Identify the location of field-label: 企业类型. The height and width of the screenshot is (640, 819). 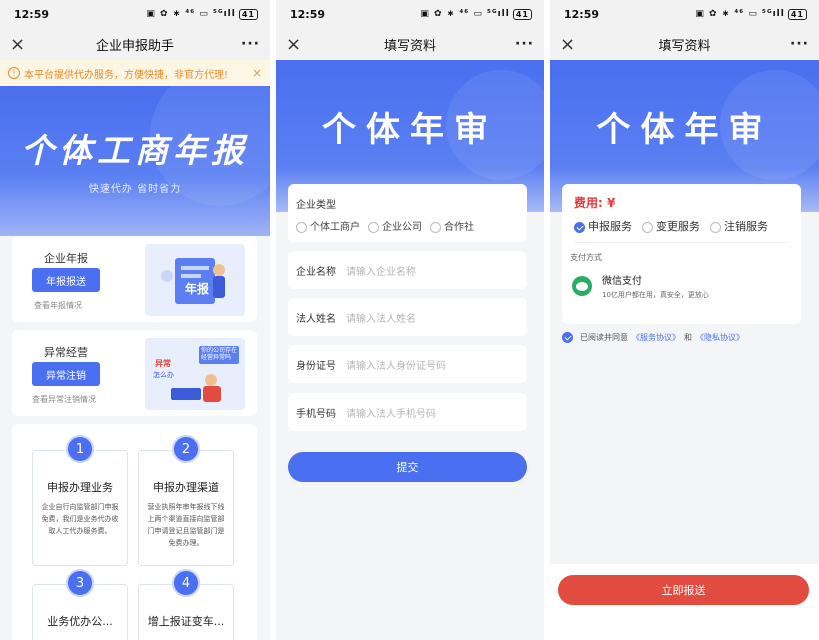
(316, 205).